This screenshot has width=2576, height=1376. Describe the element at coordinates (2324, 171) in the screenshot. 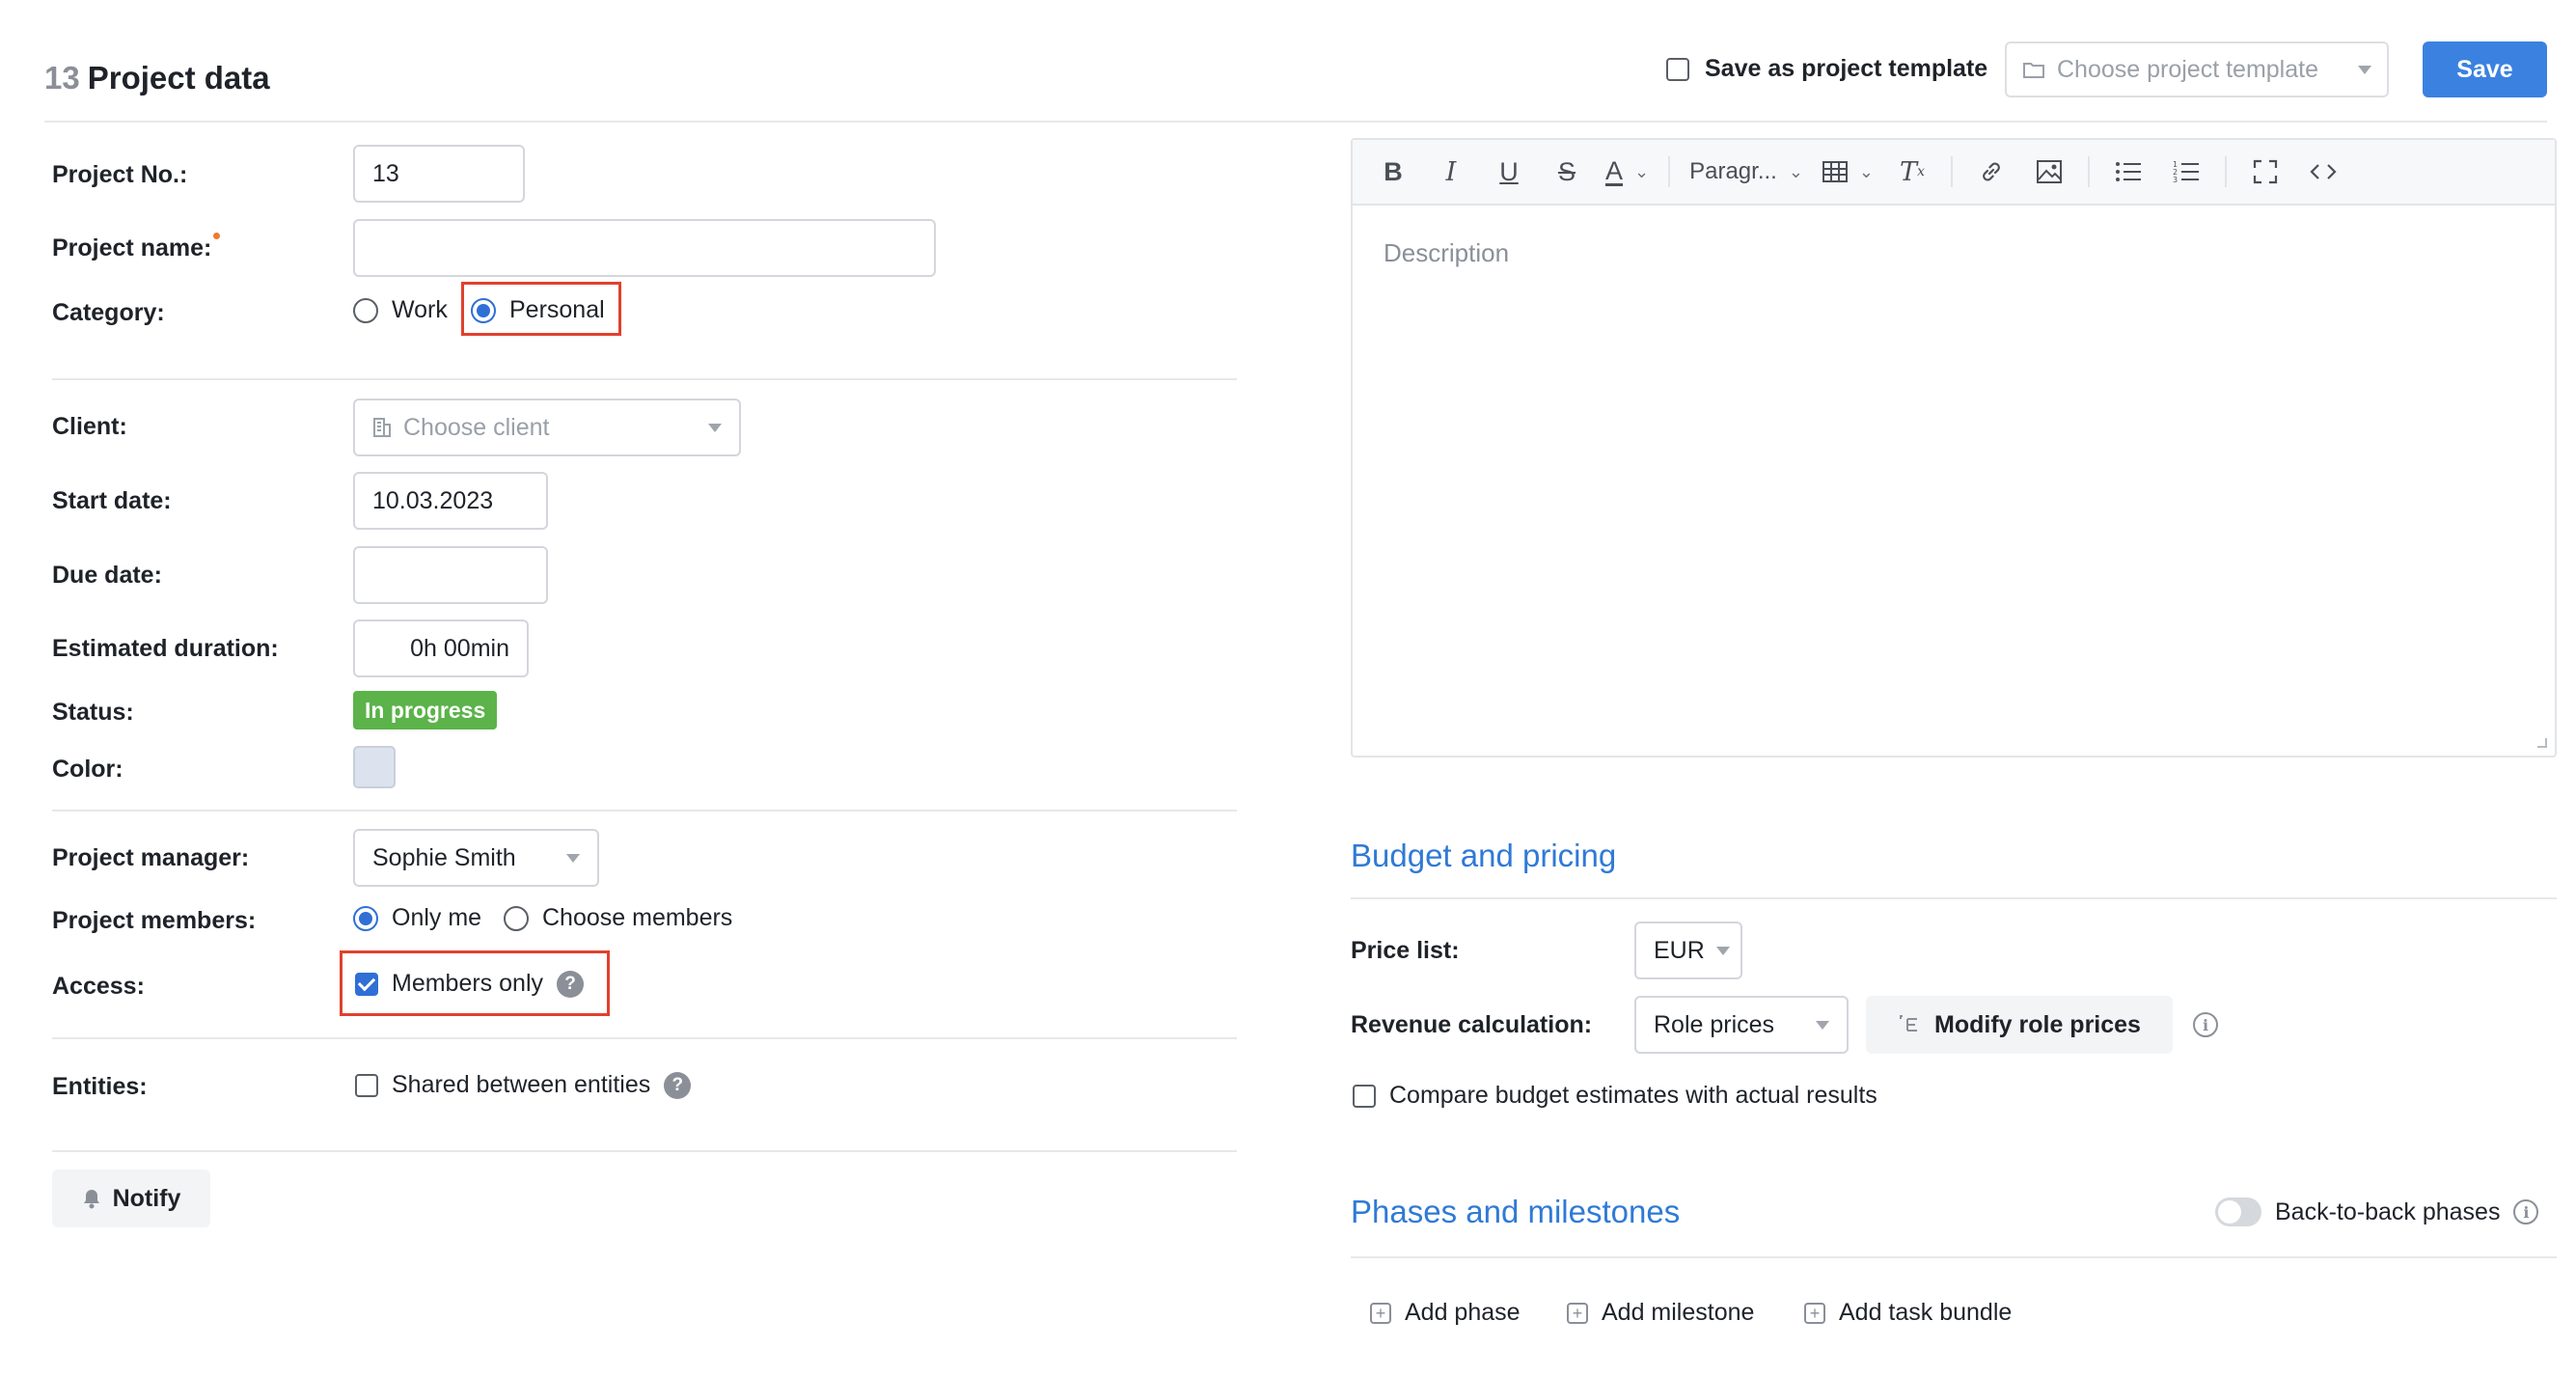

I see `code-view-icon` at that location.